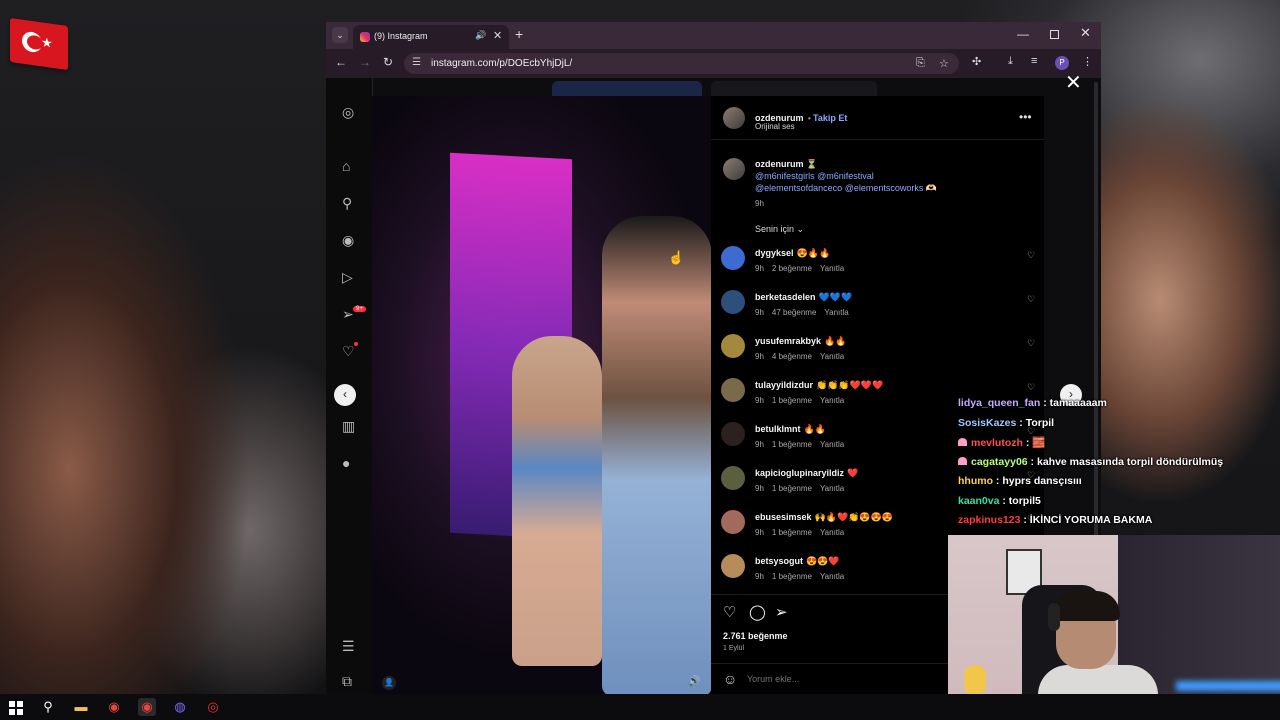 The height and width of the screenshot is (720, 1280). I want to click on chat-badge-icon, so click(962, 442).